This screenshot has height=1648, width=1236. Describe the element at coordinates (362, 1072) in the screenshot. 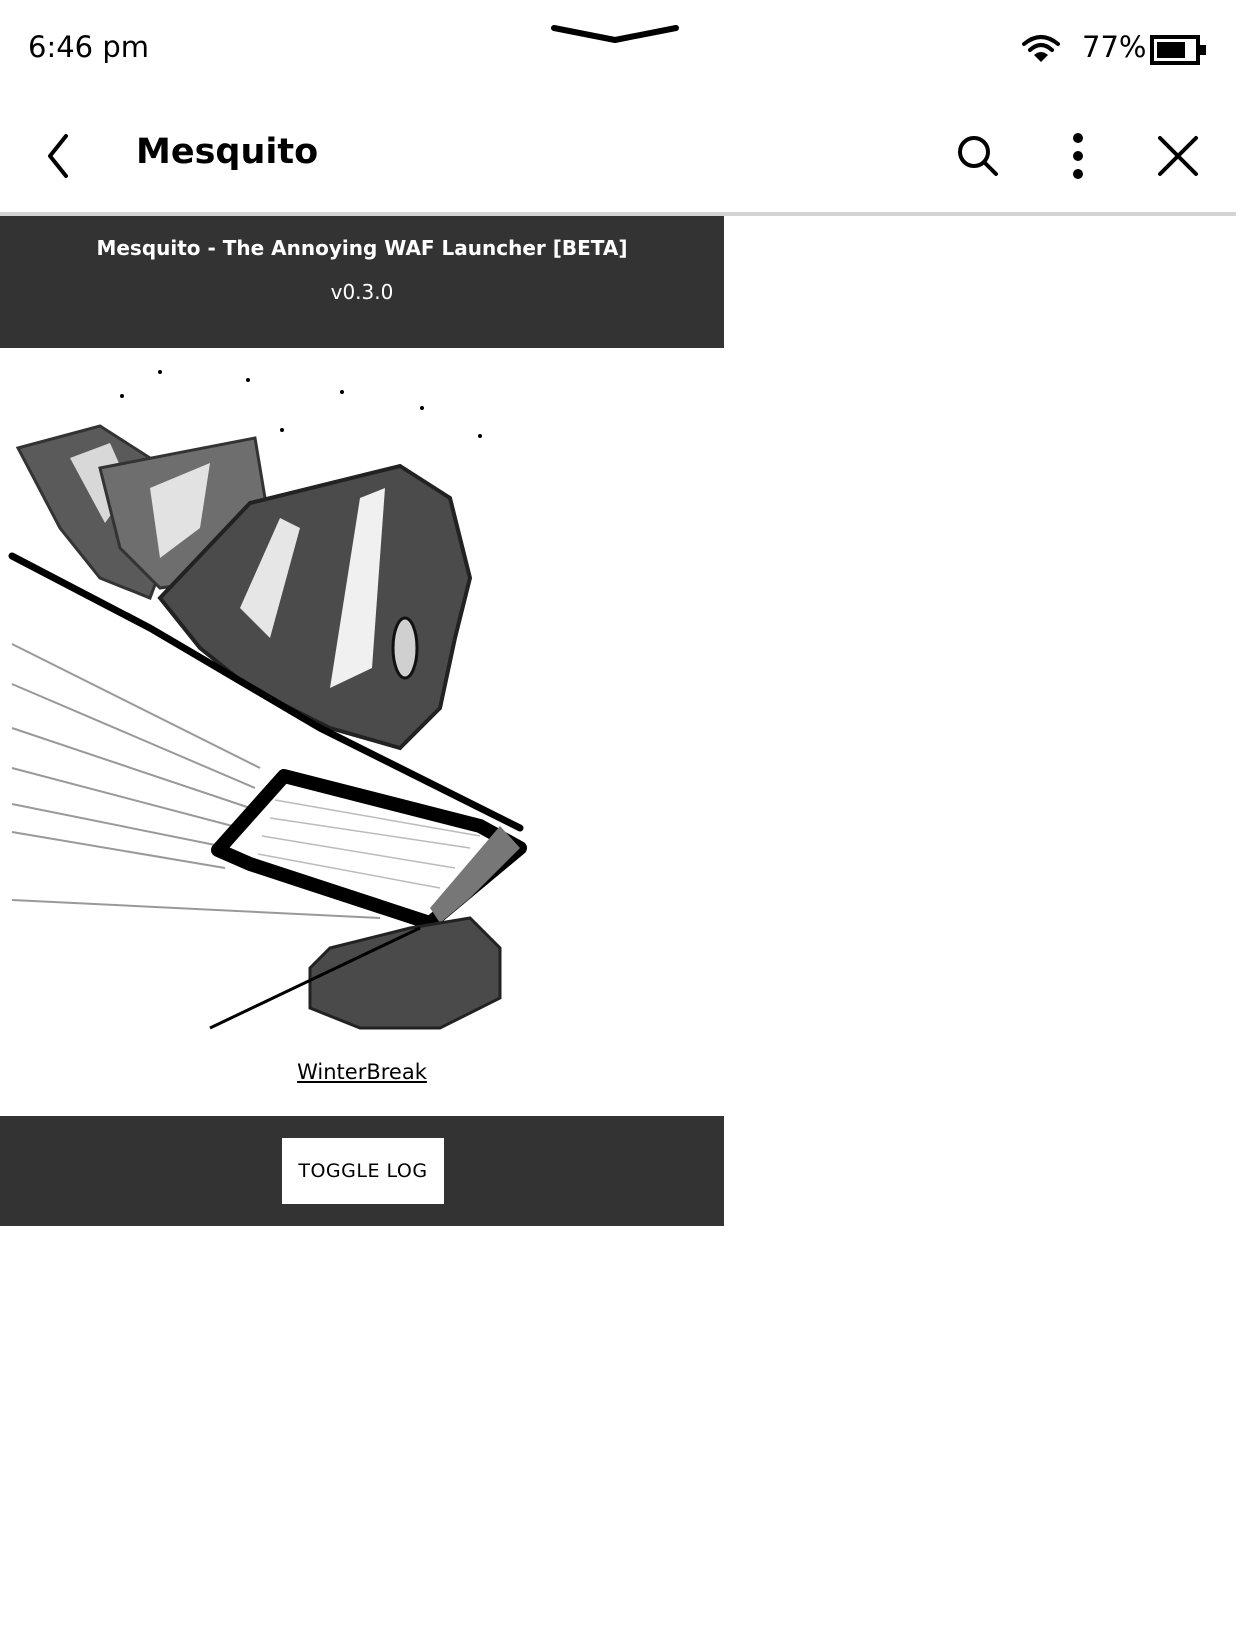

I see `winterbreak-link: WinterBreak` at that location.